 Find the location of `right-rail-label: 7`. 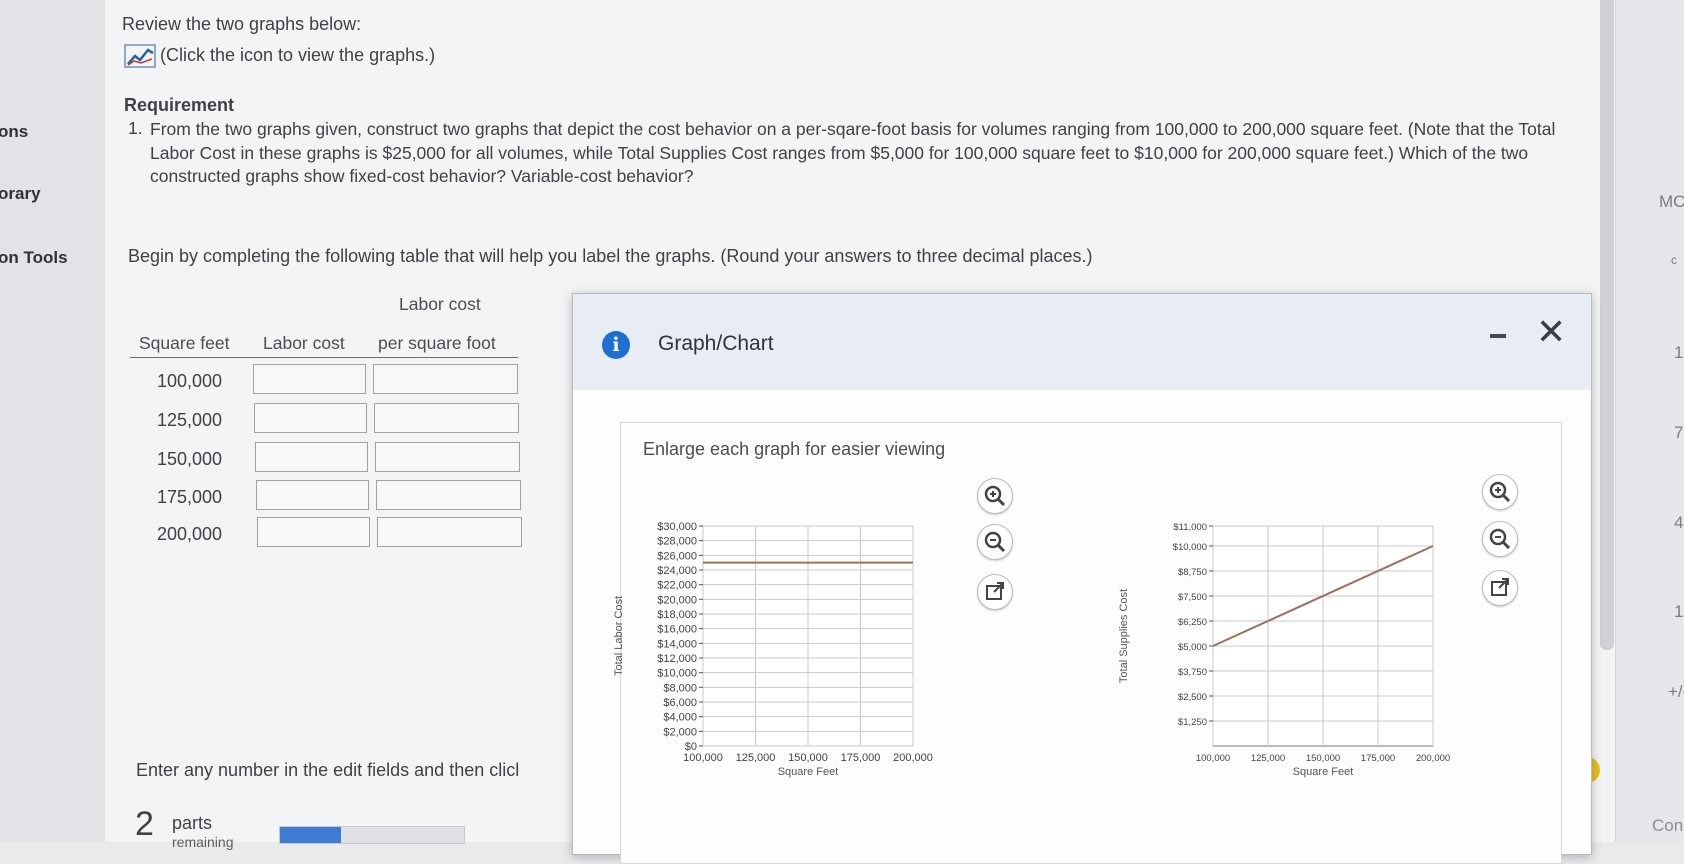

right-rail-label: 7 is located at coordinates (1679, 432).